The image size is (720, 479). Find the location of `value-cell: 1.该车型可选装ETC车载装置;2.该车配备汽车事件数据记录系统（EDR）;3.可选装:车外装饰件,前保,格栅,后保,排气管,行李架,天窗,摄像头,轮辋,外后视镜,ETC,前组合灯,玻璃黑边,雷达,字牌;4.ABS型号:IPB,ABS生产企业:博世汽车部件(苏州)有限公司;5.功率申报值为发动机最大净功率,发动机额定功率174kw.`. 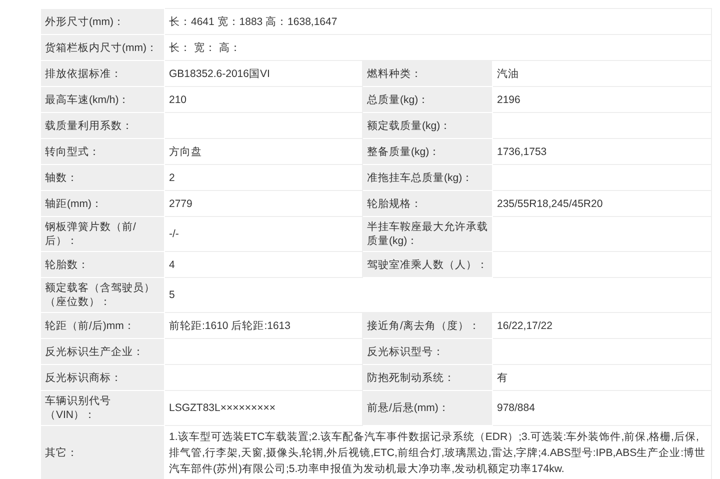

value-cell: 1.该车型可选装ETC车载装置;2.该车配备汽车事件数据记录系统（EDR）;3.可选装:车外装饰件,前保,格栅,后保,排气管,行李架,天窗,摄像头,轮辋,外后视镜,ETC,前组合灯,玻璃黑边,雷达,字牌;4.ABS型号:IPB,ABS生产企业:博世汽车部件(苏州)有限公司;5.功率申报值为发动机最大净功率,发动机额定功率174kw. is located at coordinates (438, 452).